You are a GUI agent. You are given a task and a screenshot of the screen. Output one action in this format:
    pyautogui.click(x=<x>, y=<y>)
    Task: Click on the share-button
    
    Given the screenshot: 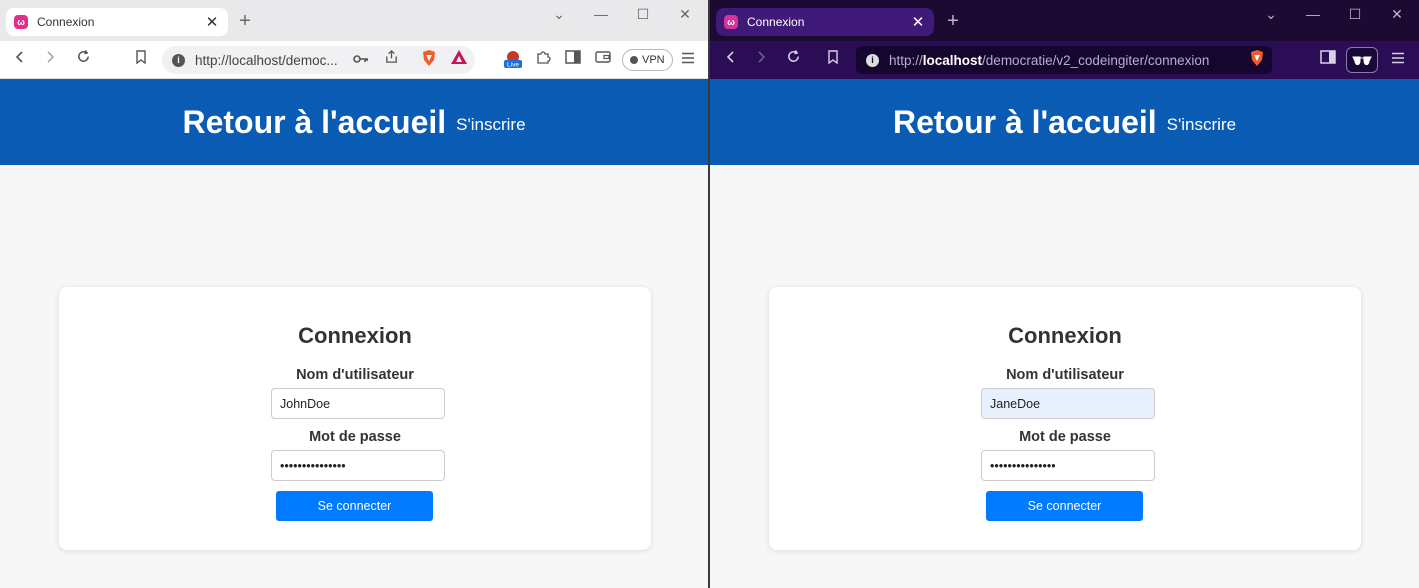 What is the action you would take?
    pyautogui.click(x=391, y=60)
    